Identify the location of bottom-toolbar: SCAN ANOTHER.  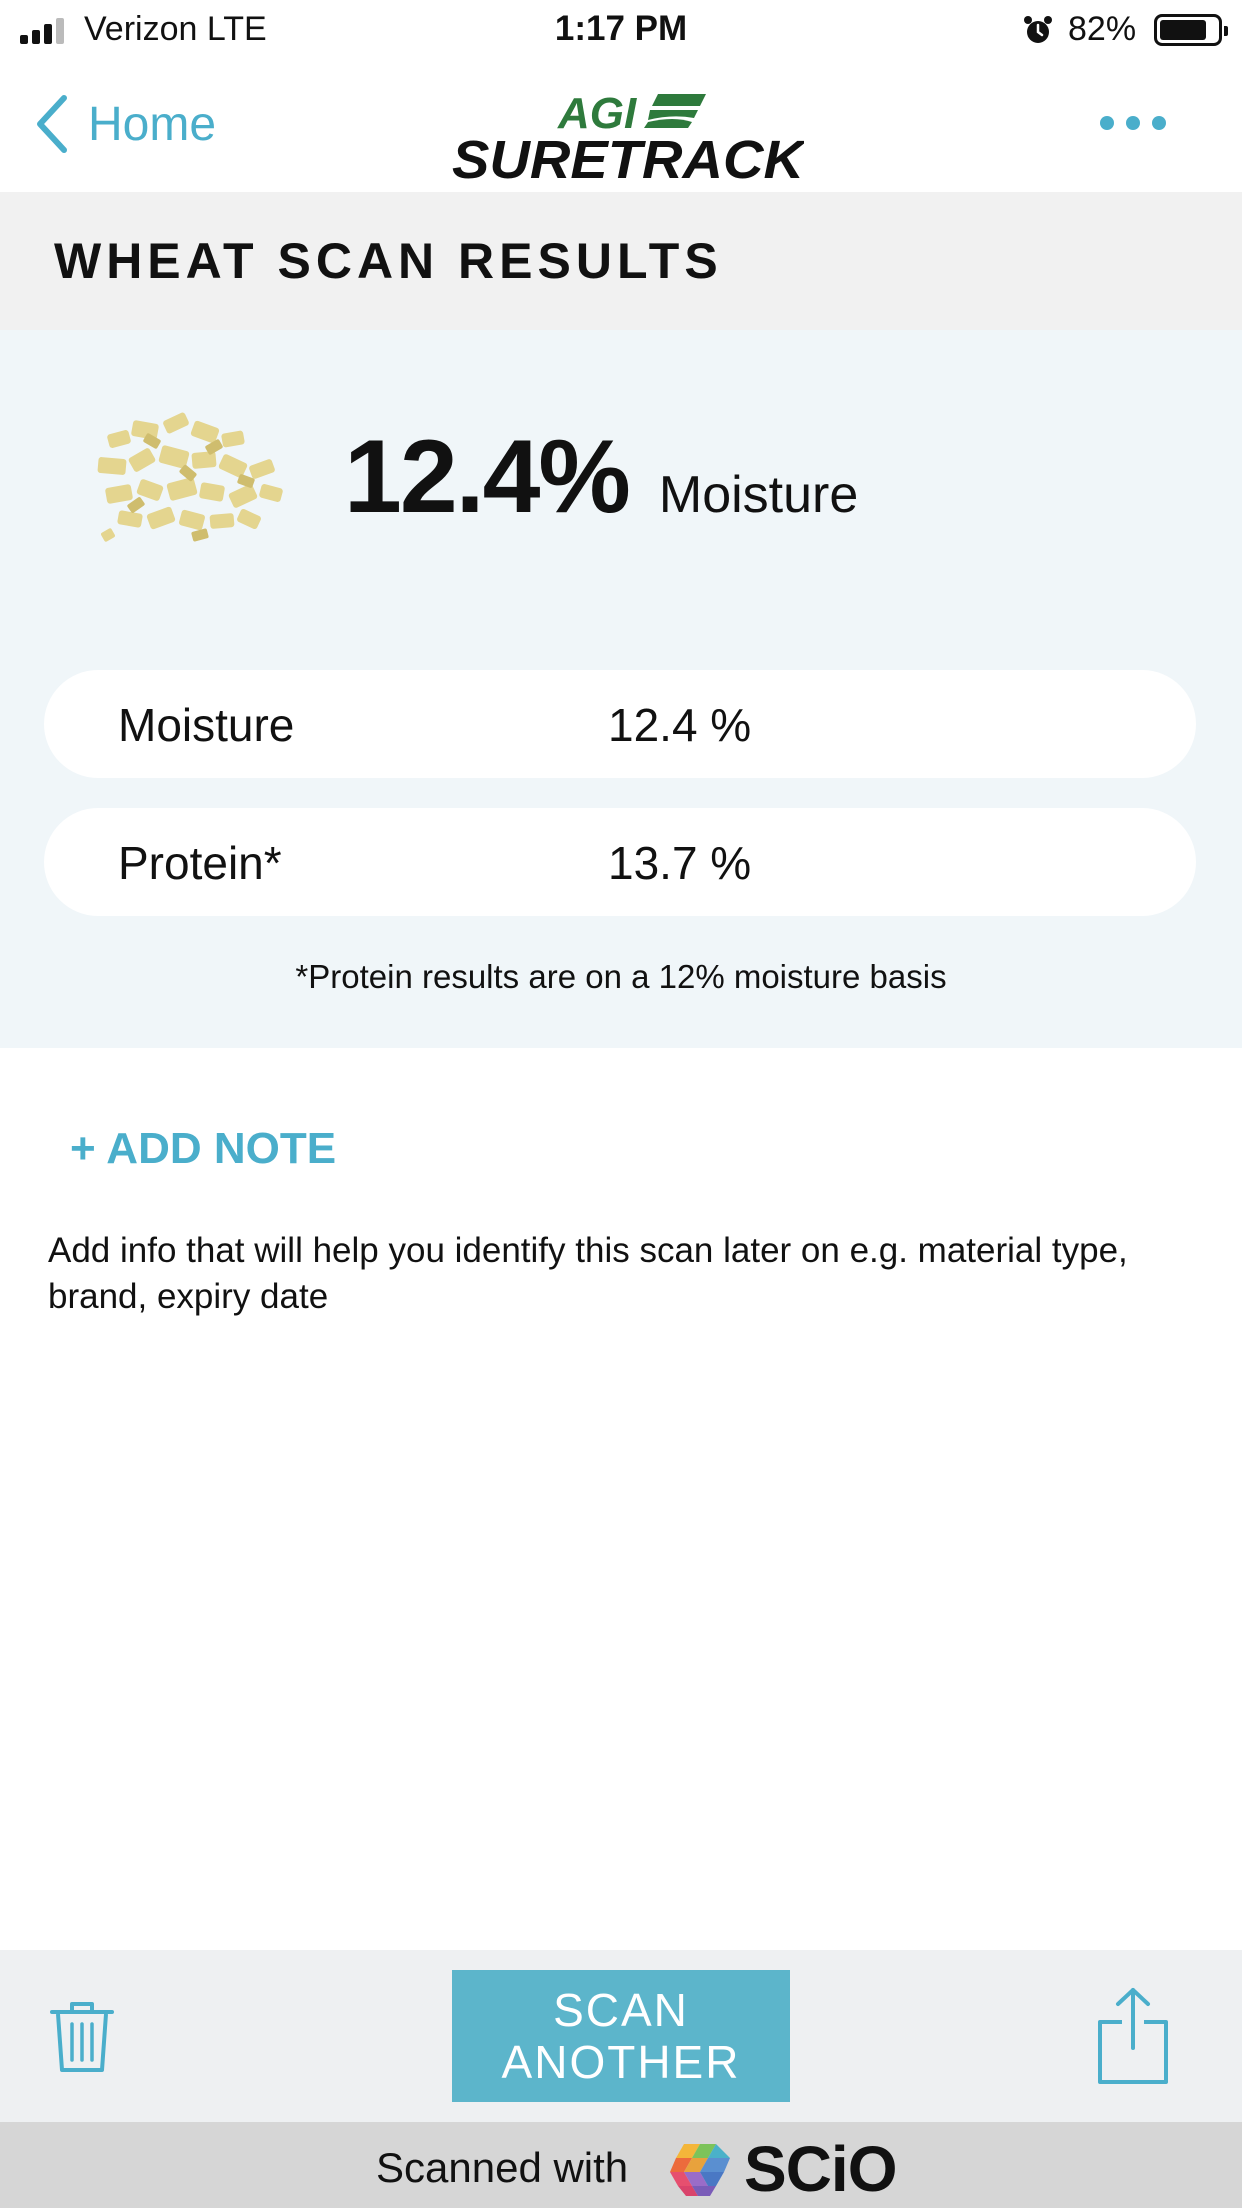
(621, 2036).